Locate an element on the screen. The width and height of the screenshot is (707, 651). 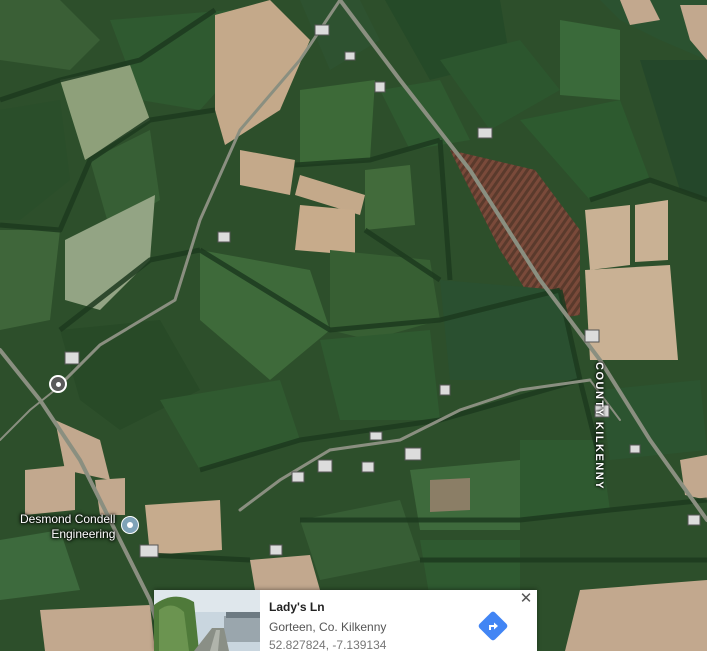
directions-icon is located at coordinates (493, 626).